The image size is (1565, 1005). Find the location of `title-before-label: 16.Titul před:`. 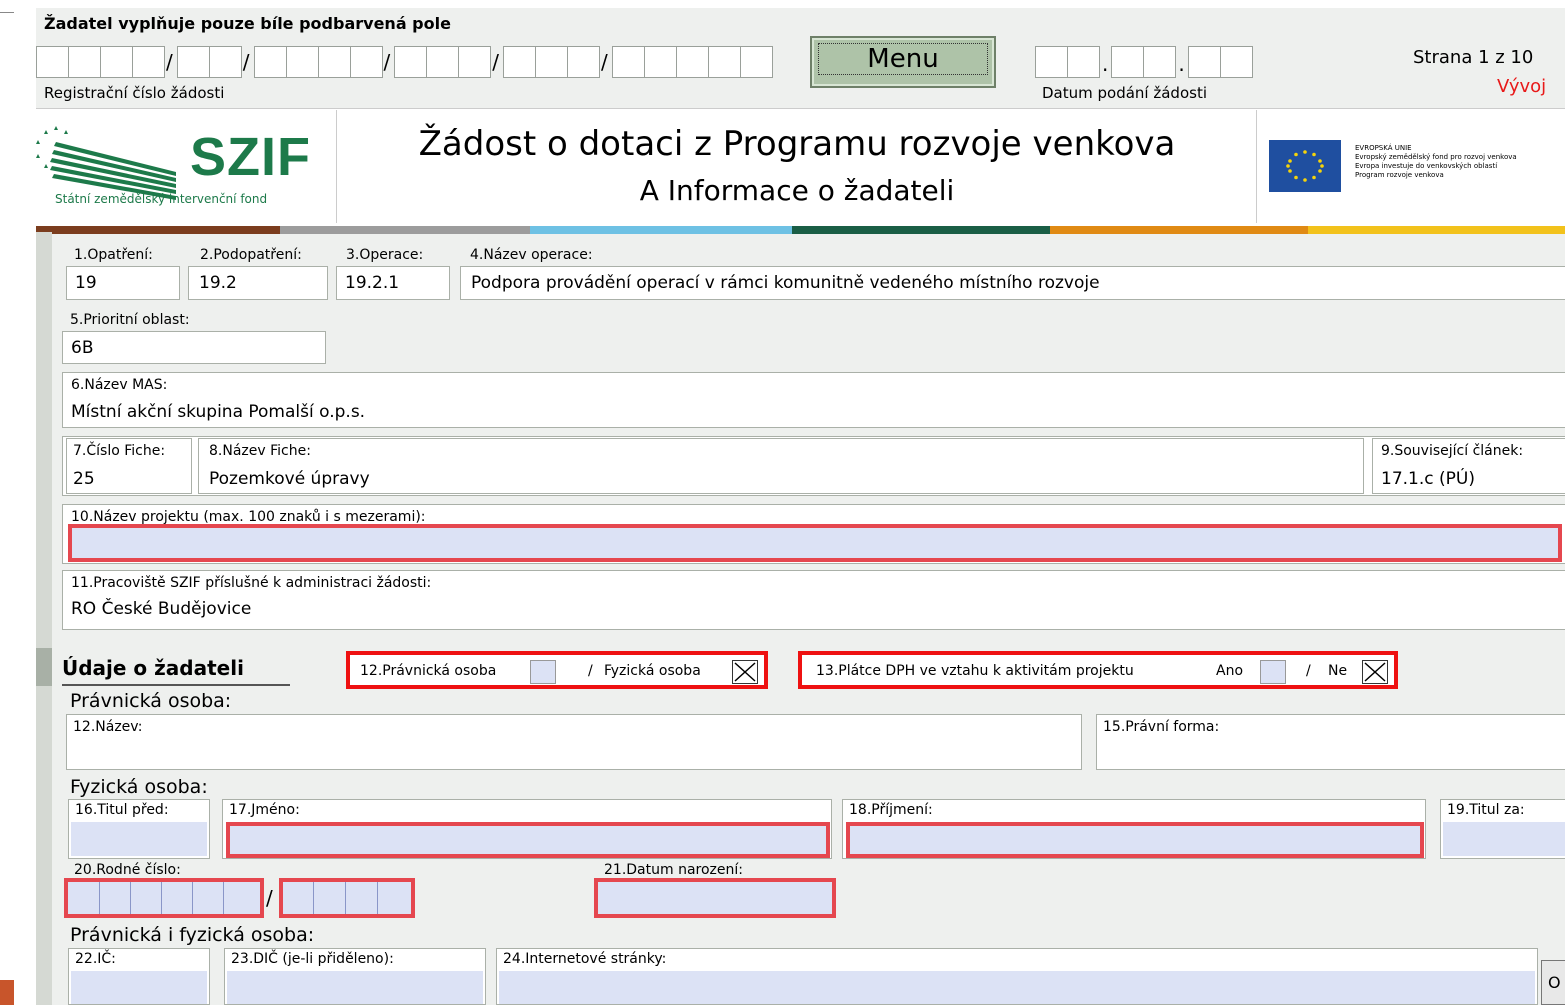

title-before-label: 16.Titul před: is located at coordinates (122, 810).